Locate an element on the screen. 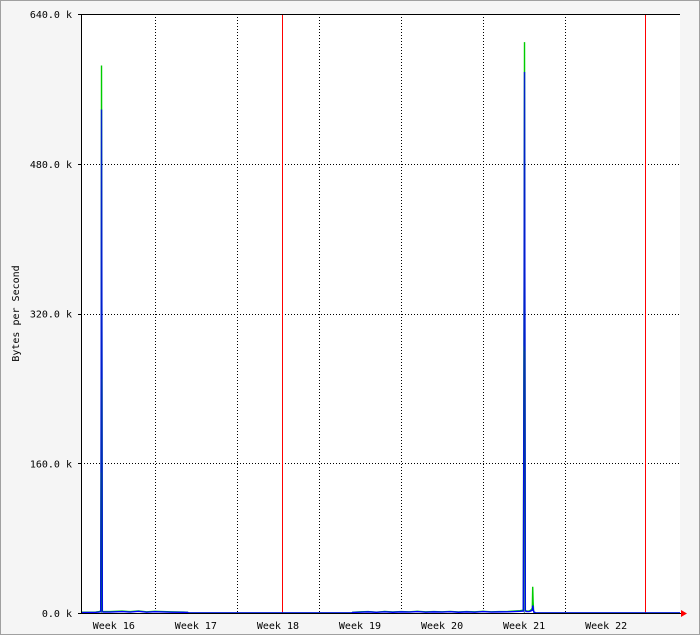  x-tick-label: Week 17 is located at coordinates (196, 626).